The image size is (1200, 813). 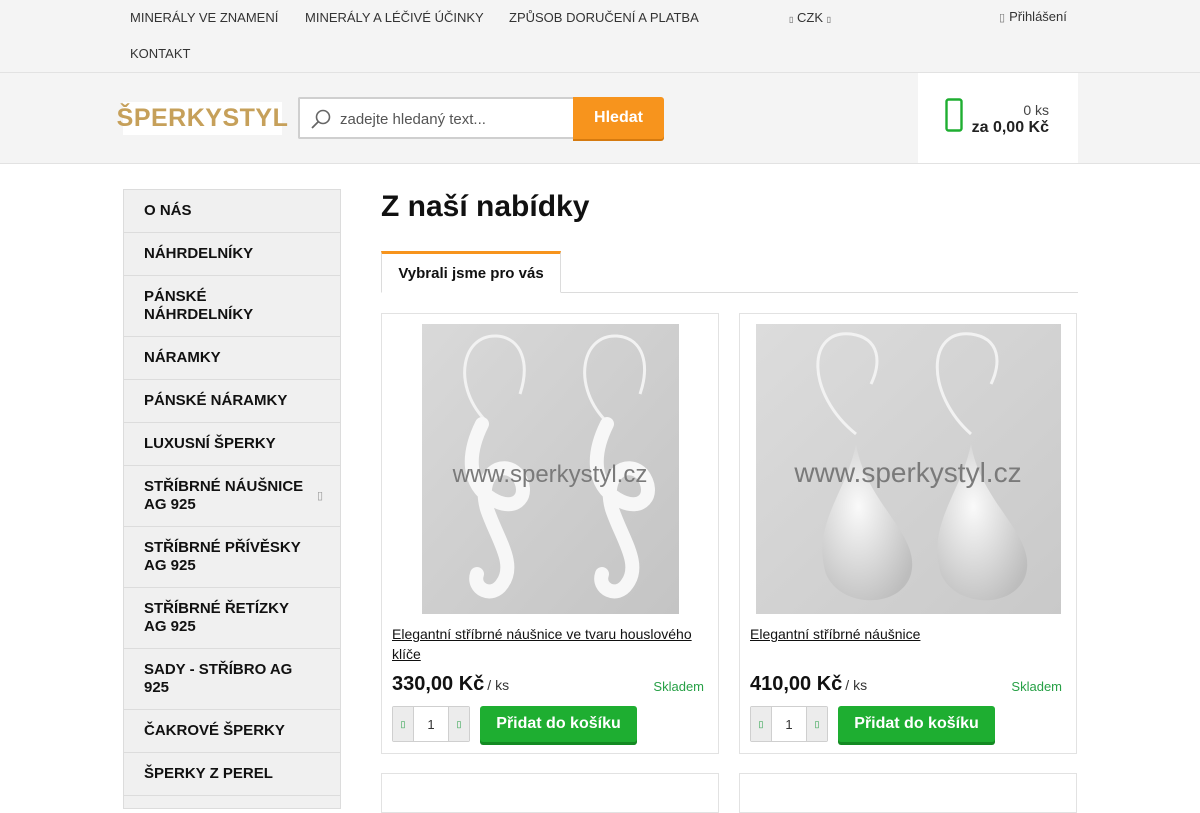 I want to click on product-price: 410,00 Kč / ks, so click(x=808, y=684).